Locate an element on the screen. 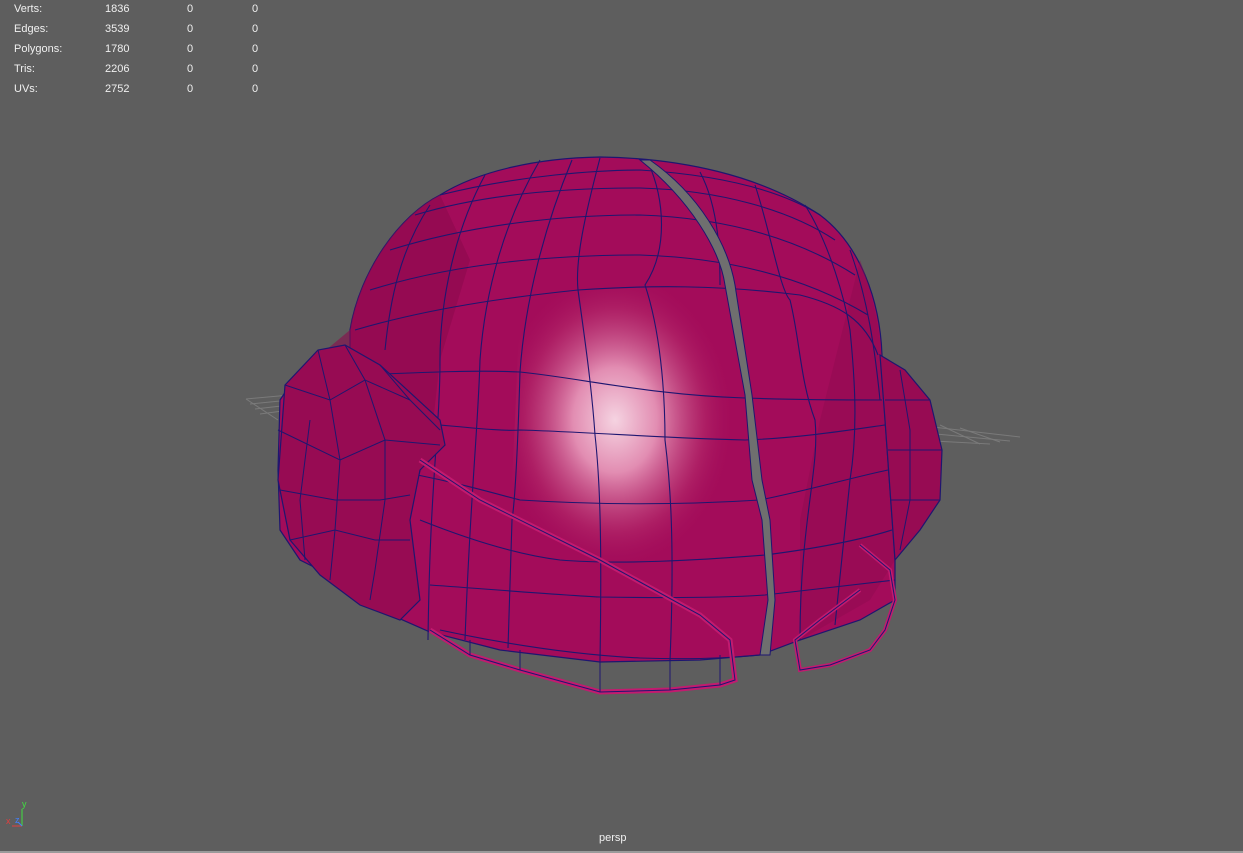 The height and width of the screenshot is (853, 1243). camera-name-label: persp is located at coordinates (613, 838).